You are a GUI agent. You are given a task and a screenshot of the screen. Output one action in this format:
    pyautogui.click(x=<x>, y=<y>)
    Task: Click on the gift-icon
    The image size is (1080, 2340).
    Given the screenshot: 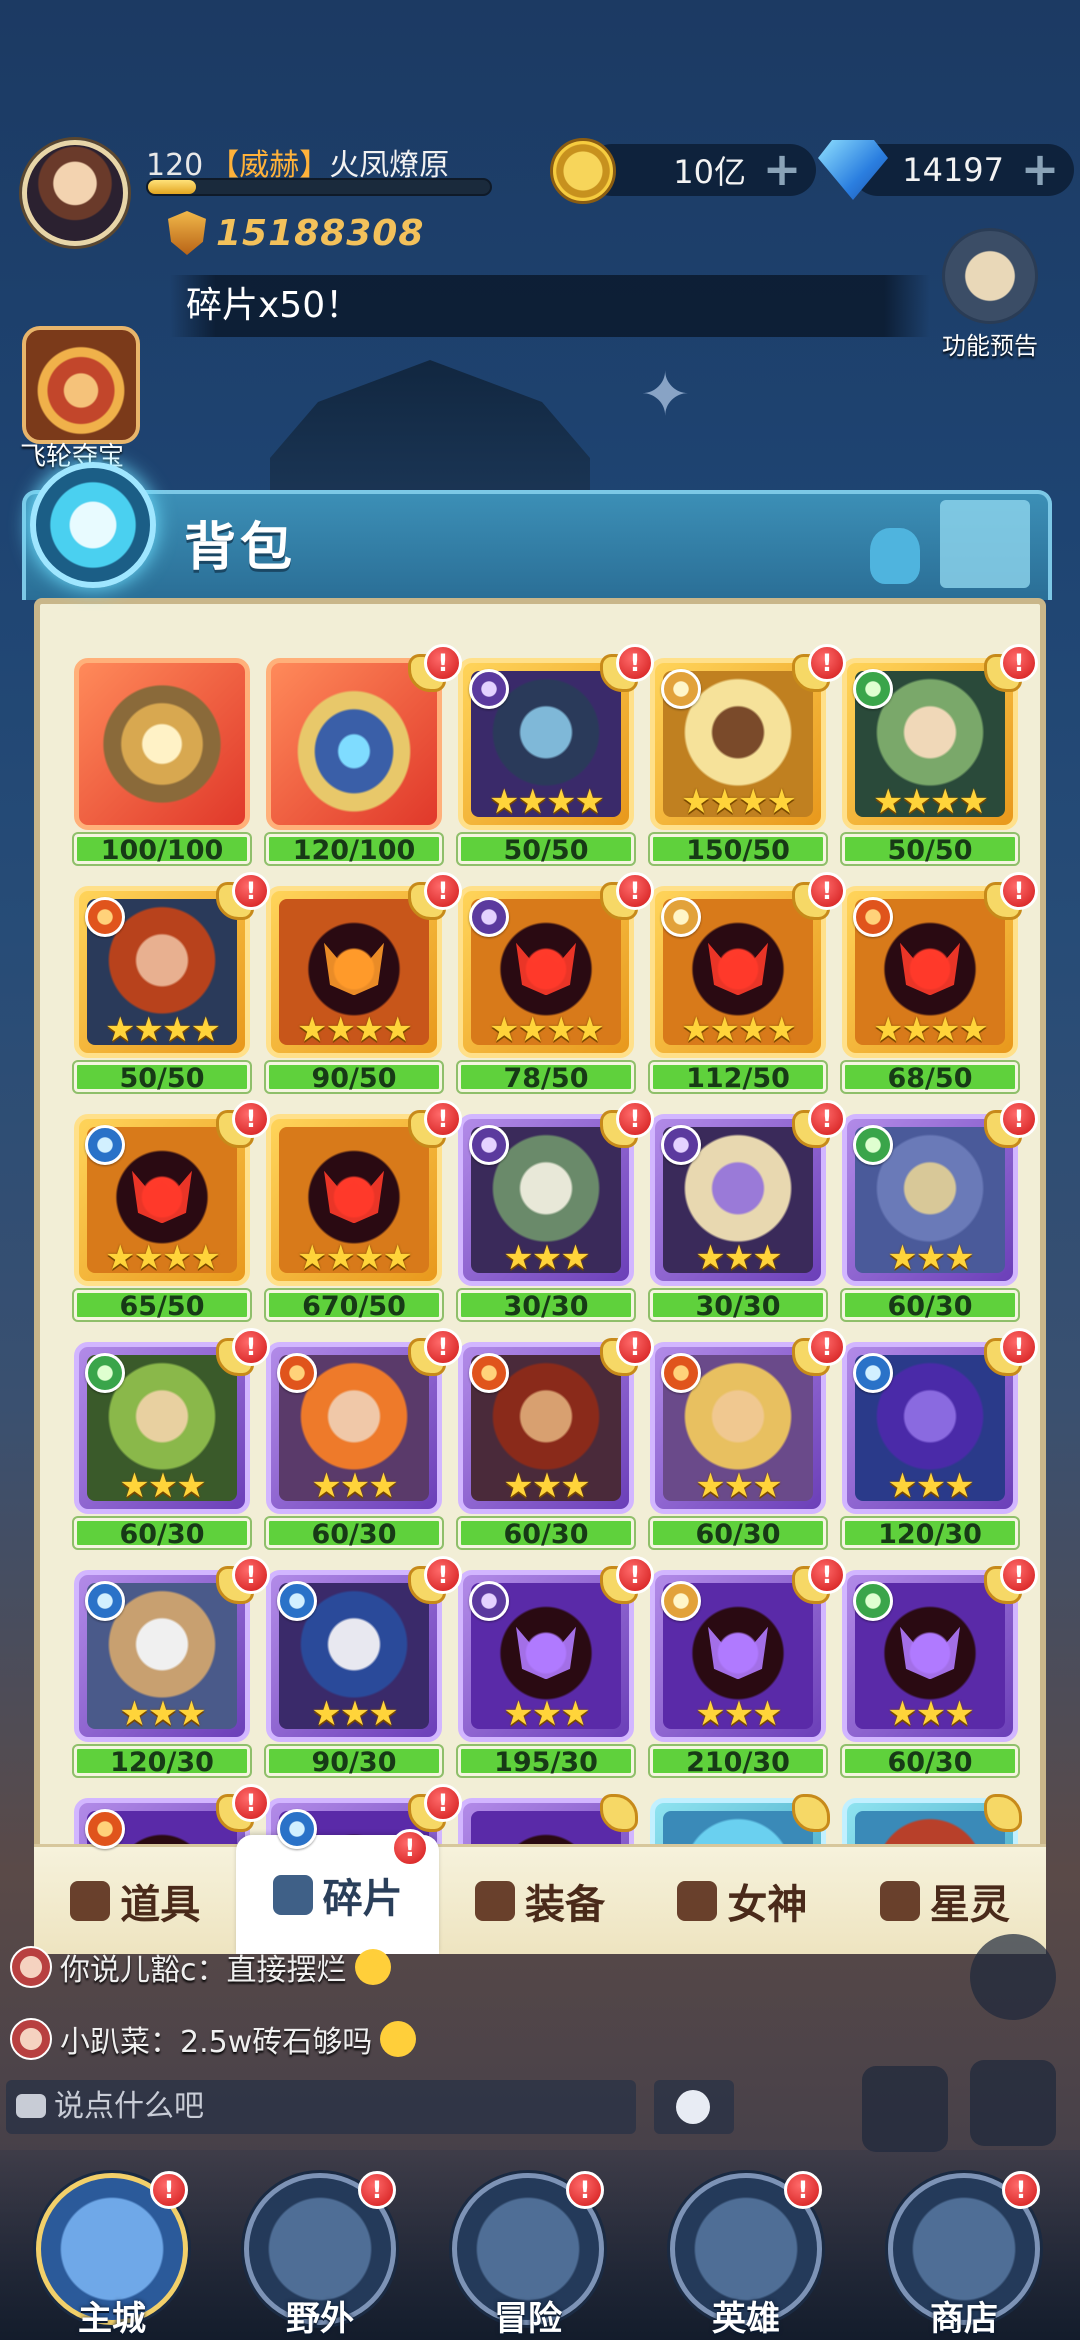 What is the action you would take?
    pyautogui.click(x=1013, y=2103)
    